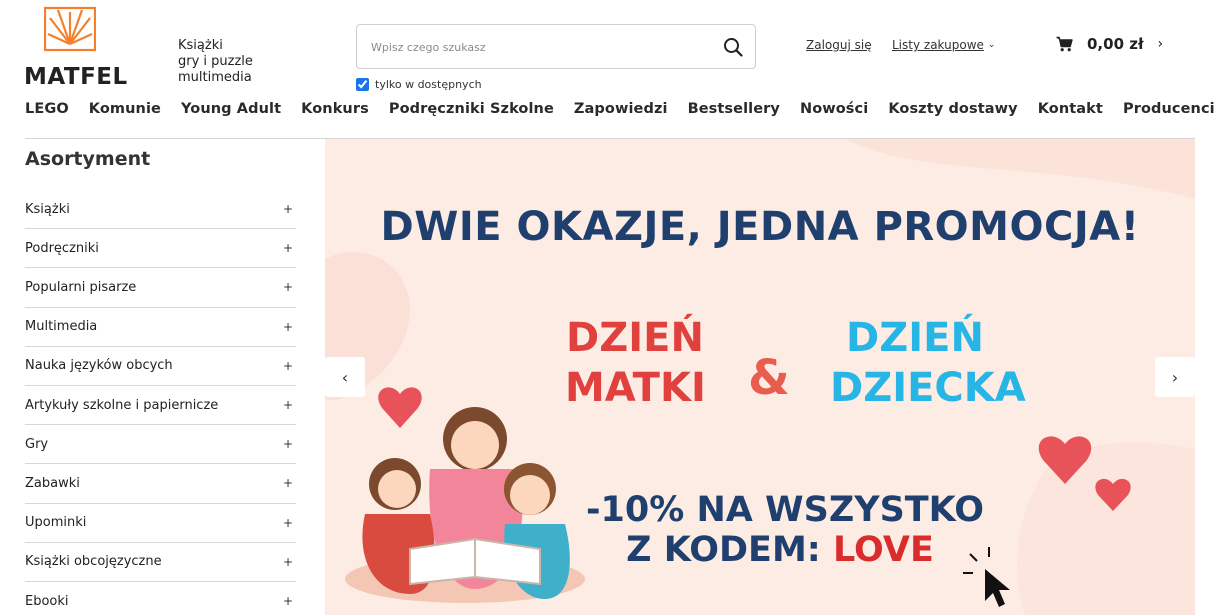  Describe the element at coordinates (81, 287) in the screenshot. I see `category-label: Popularni pisarze` at that location.